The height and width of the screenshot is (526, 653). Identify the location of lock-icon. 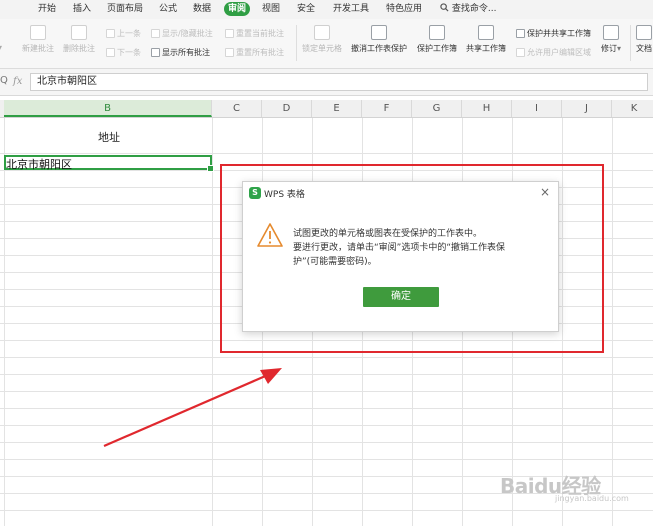
(322, 32).